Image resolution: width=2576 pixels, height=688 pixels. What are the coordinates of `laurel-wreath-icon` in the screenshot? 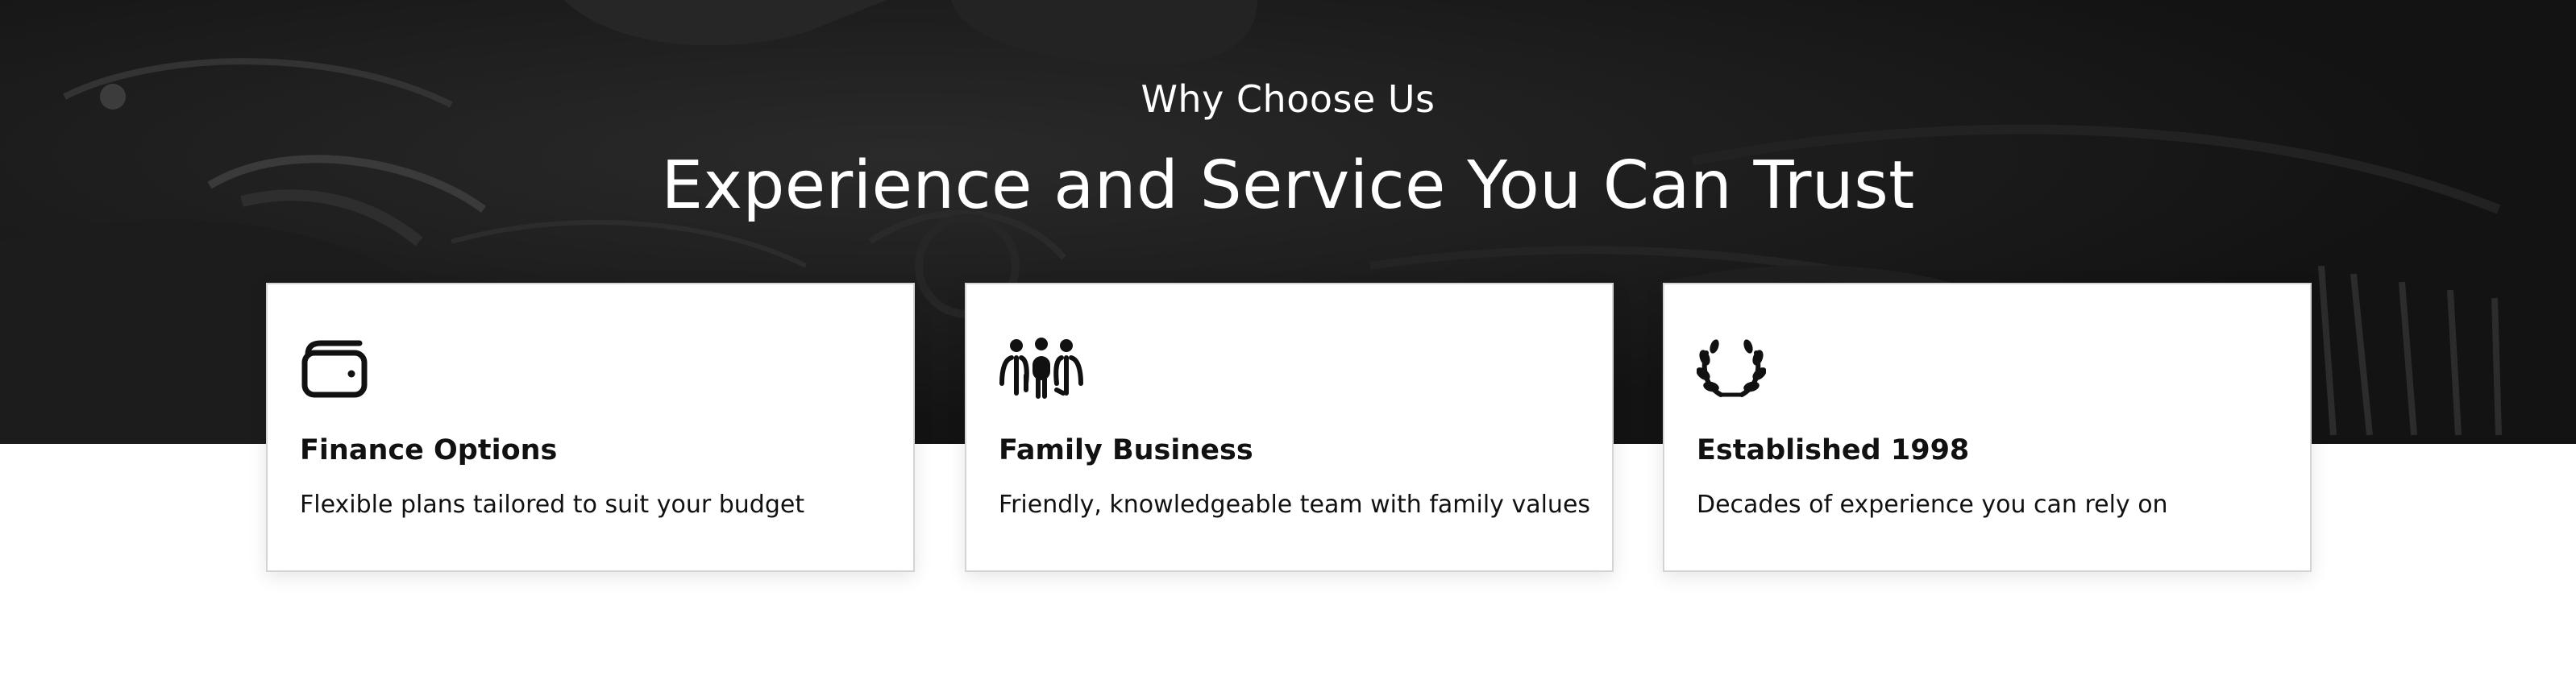 It's located at (1731, 368).